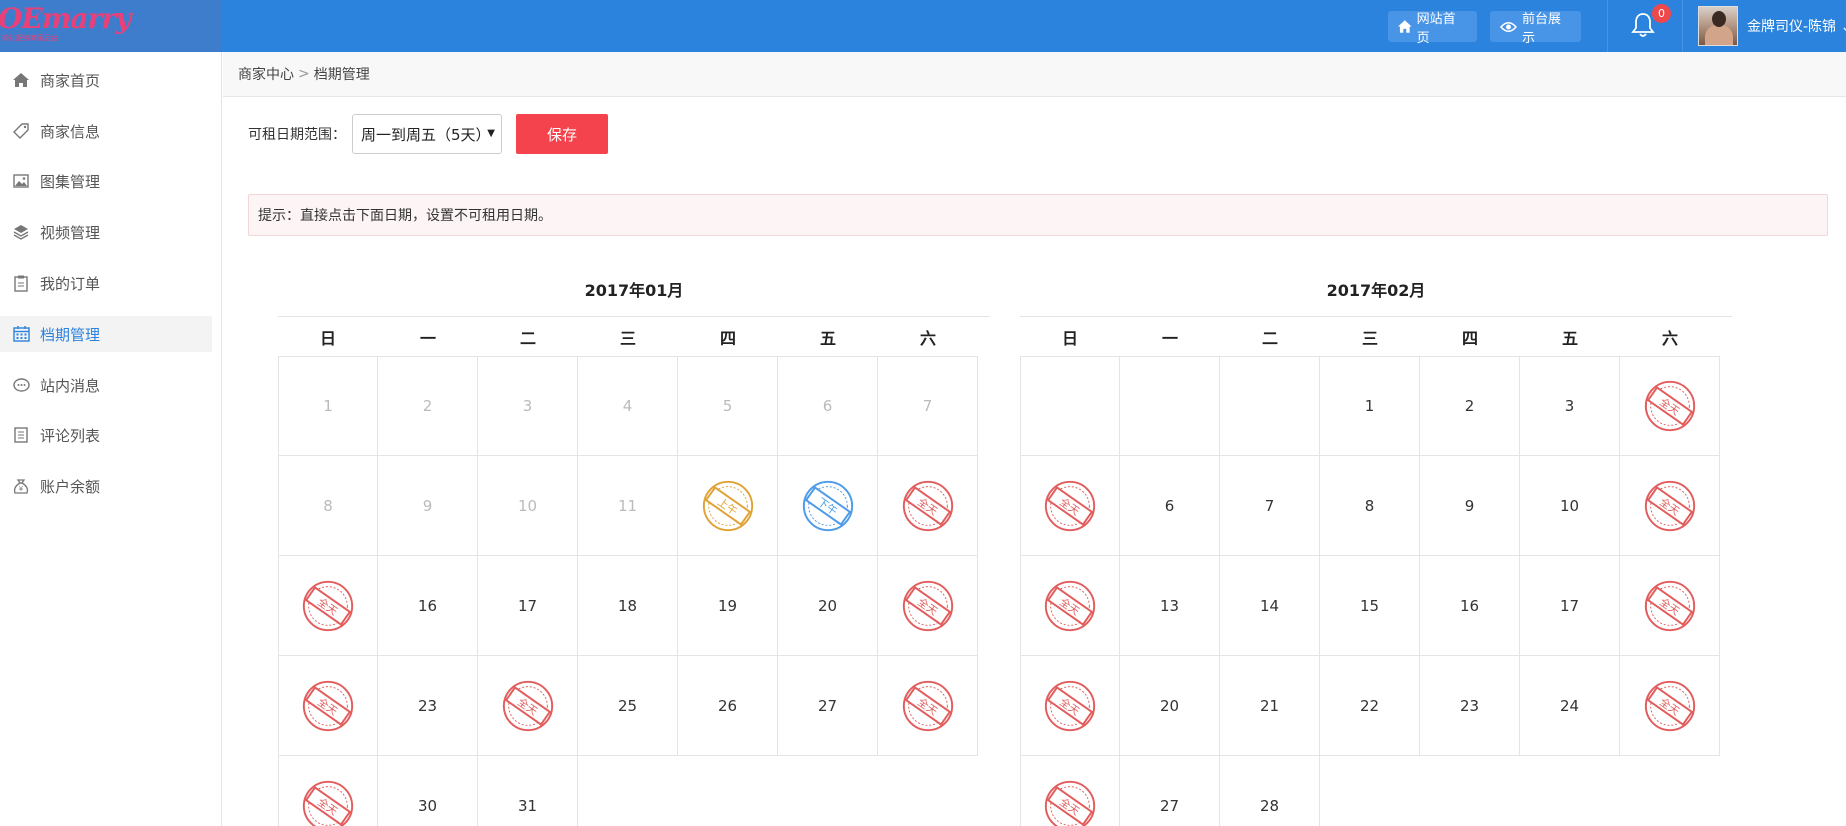  Describe the element at coordinates (106, 232) in the screenshot. I see `sidebar-item-video: 视频管理` at that location.